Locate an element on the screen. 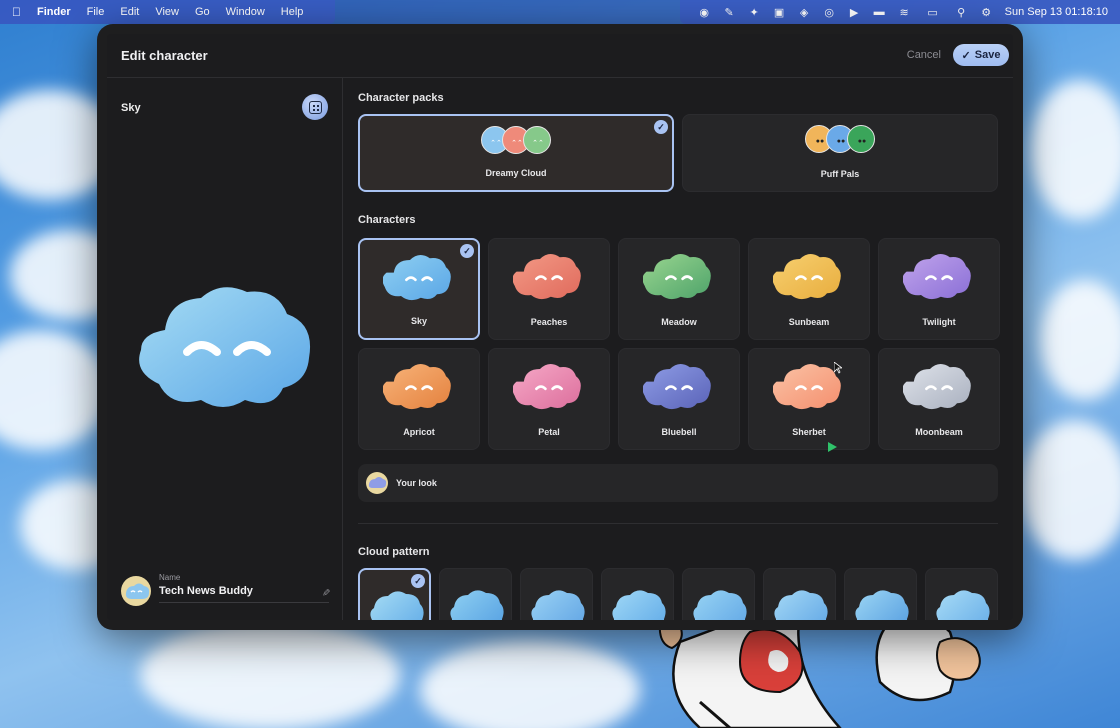  dialog-header: Edit character Cancel ✓ Save is located at coordinates (560, 56).